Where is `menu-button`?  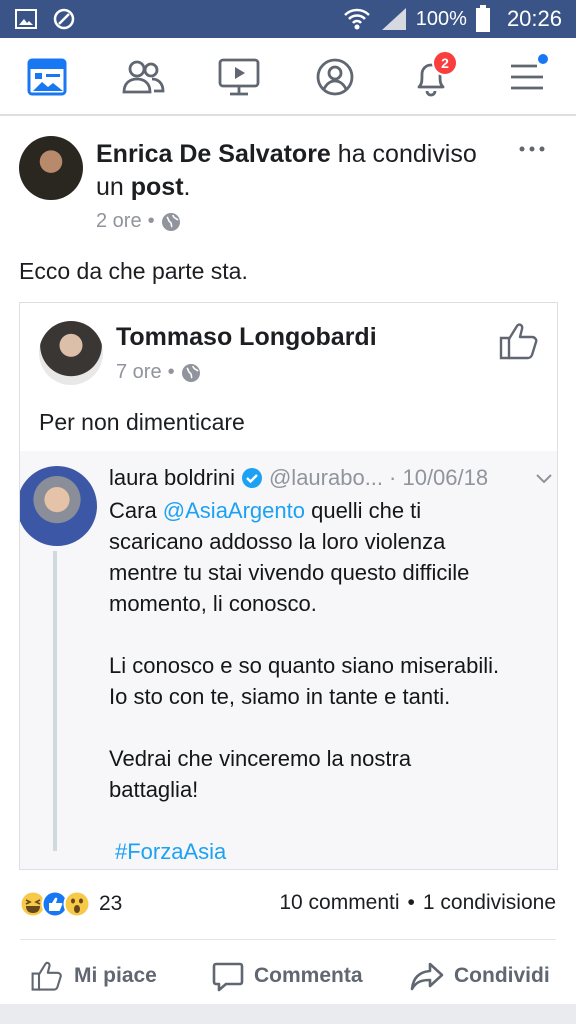 menu-button is located at coordinates (527, 77).